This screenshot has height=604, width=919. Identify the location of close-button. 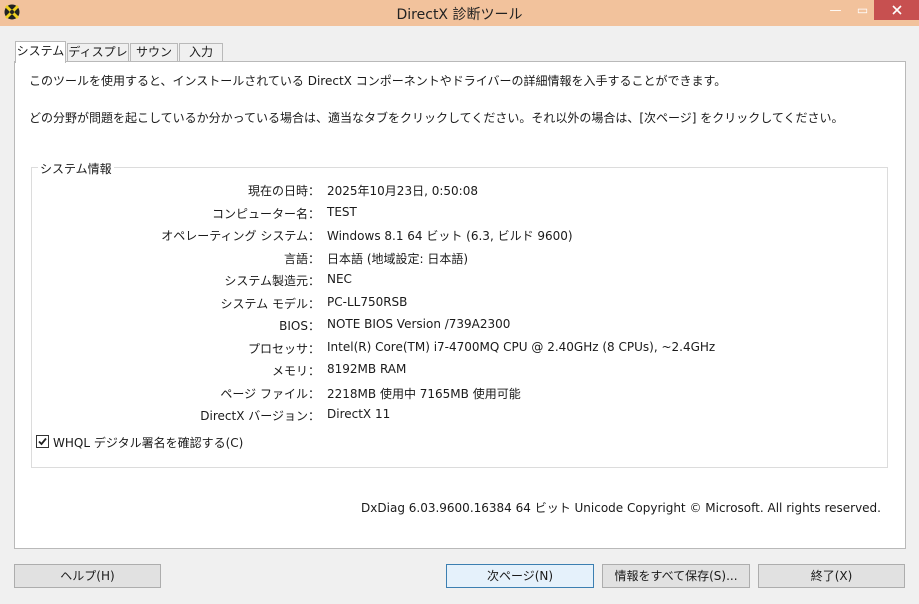
(896, 10).